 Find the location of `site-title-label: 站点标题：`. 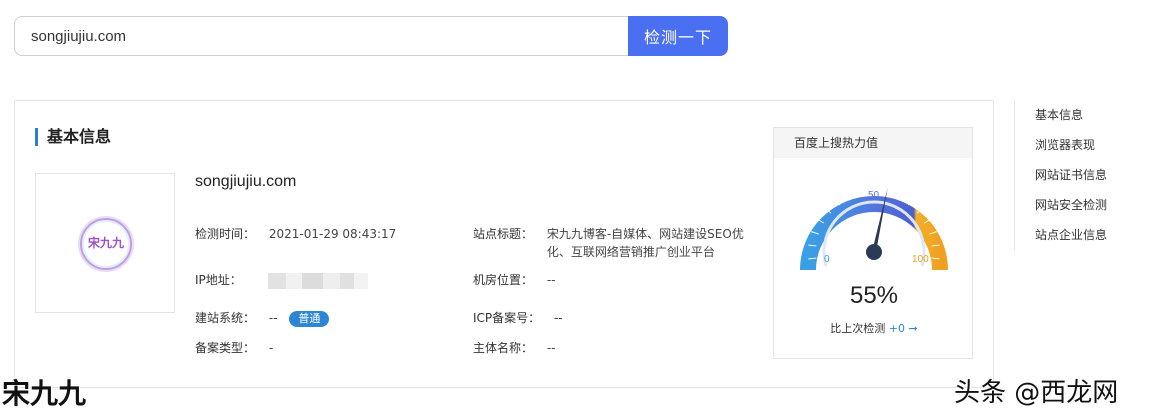

site-title-label: 站点标题： is located at coordinates (503, 234).